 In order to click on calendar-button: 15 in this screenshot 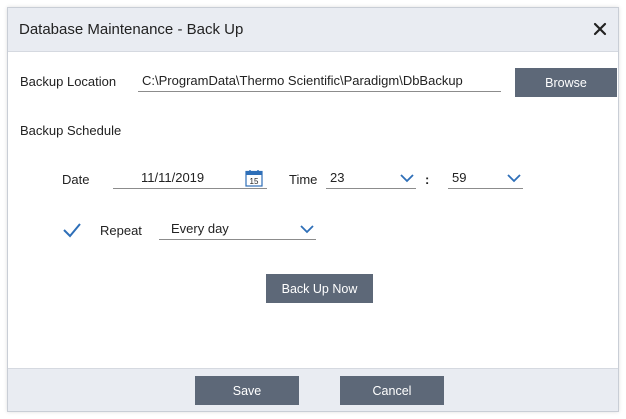, I will do `click(254, 178)`.